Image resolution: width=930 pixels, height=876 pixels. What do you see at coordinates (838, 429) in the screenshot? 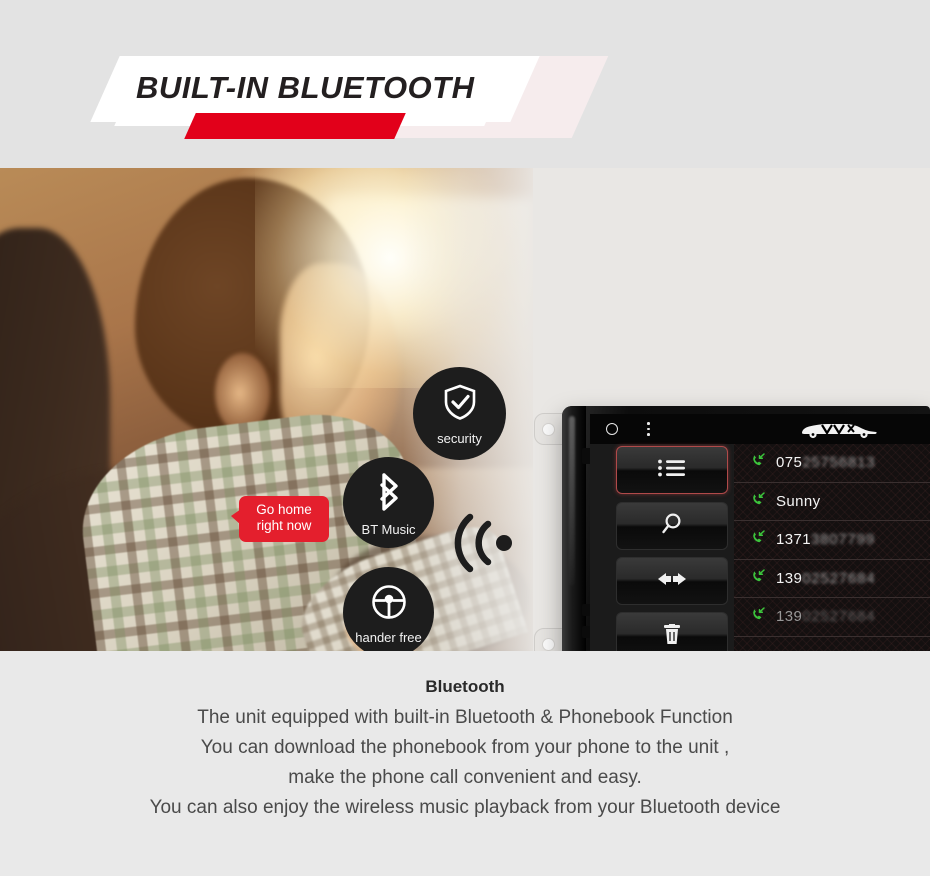
I see `car-brand-logo` at bounding box center [838, 429].